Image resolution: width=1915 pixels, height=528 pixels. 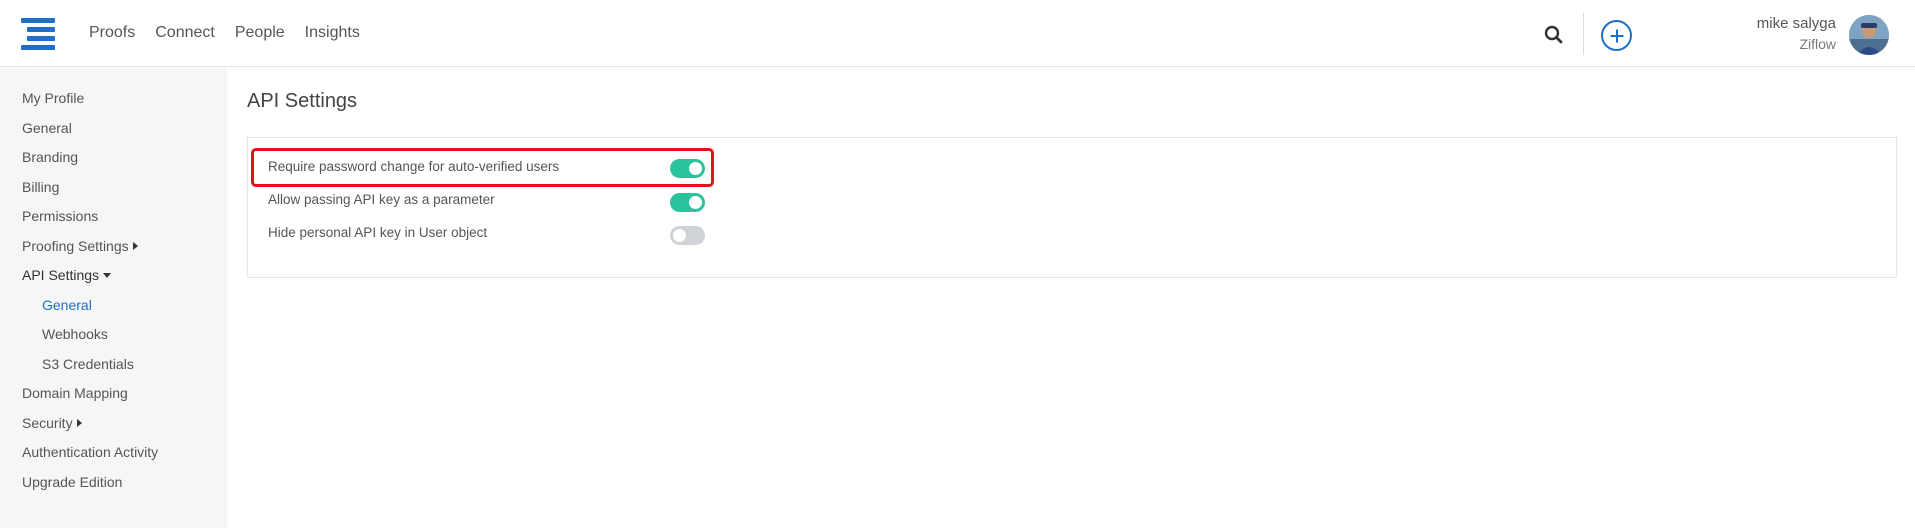 I want to click on sidebar-item-security: Security, so click(x=52, y=423).